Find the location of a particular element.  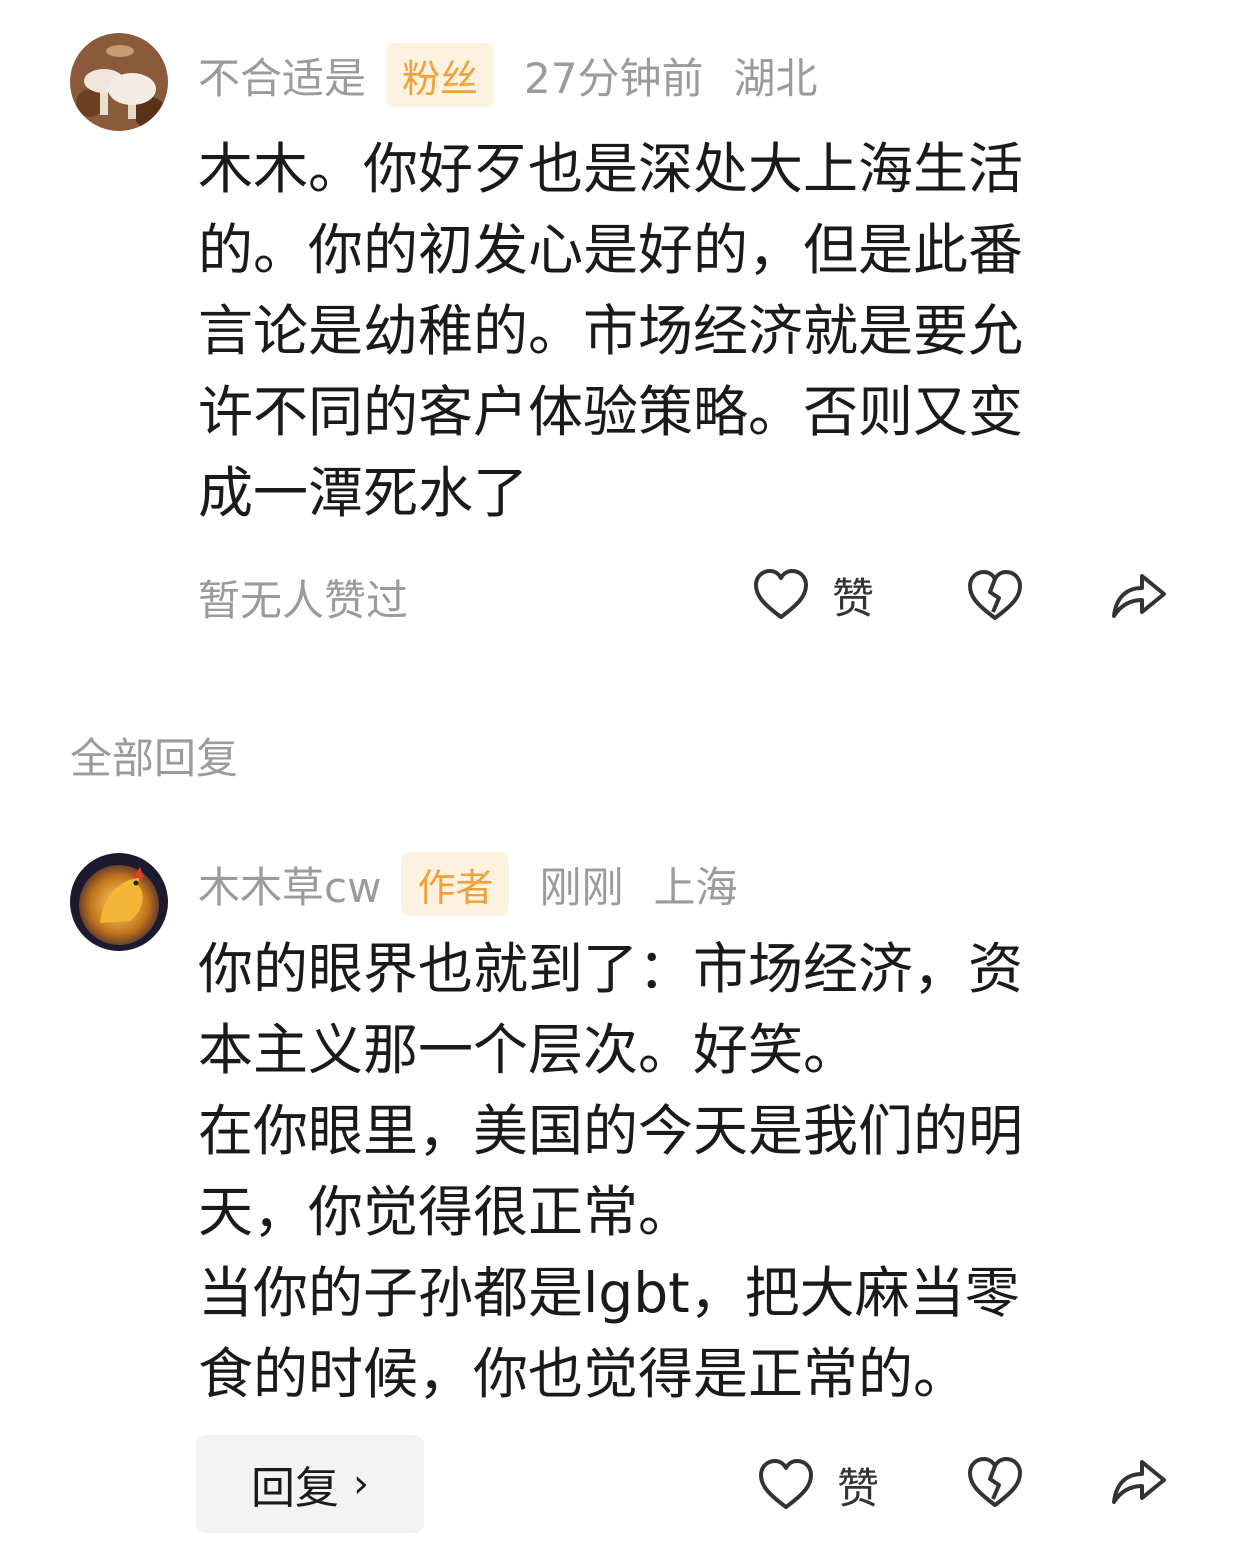

author-avatar is located at coordinates (119, 902).